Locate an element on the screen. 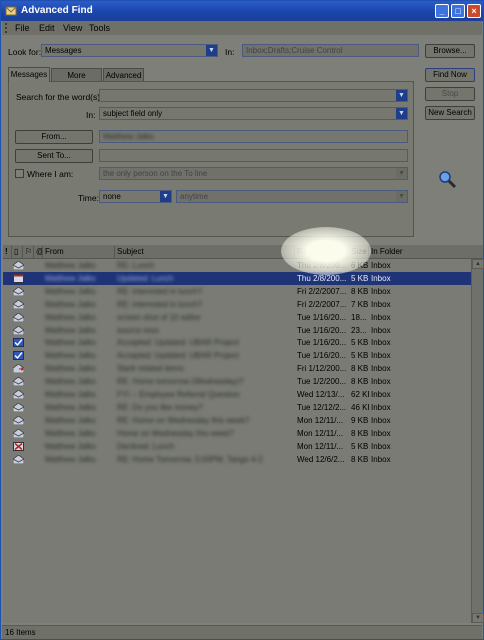 The image size is (484, 640). column-in-folder: In Folder is located at coordinates (420, 252).